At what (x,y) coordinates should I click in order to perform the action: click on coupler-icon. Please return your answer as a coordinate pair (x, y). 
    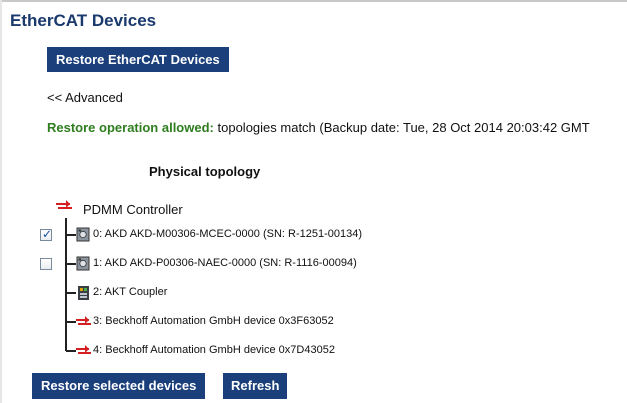
    Looking at the image, I should click on (83, 293).